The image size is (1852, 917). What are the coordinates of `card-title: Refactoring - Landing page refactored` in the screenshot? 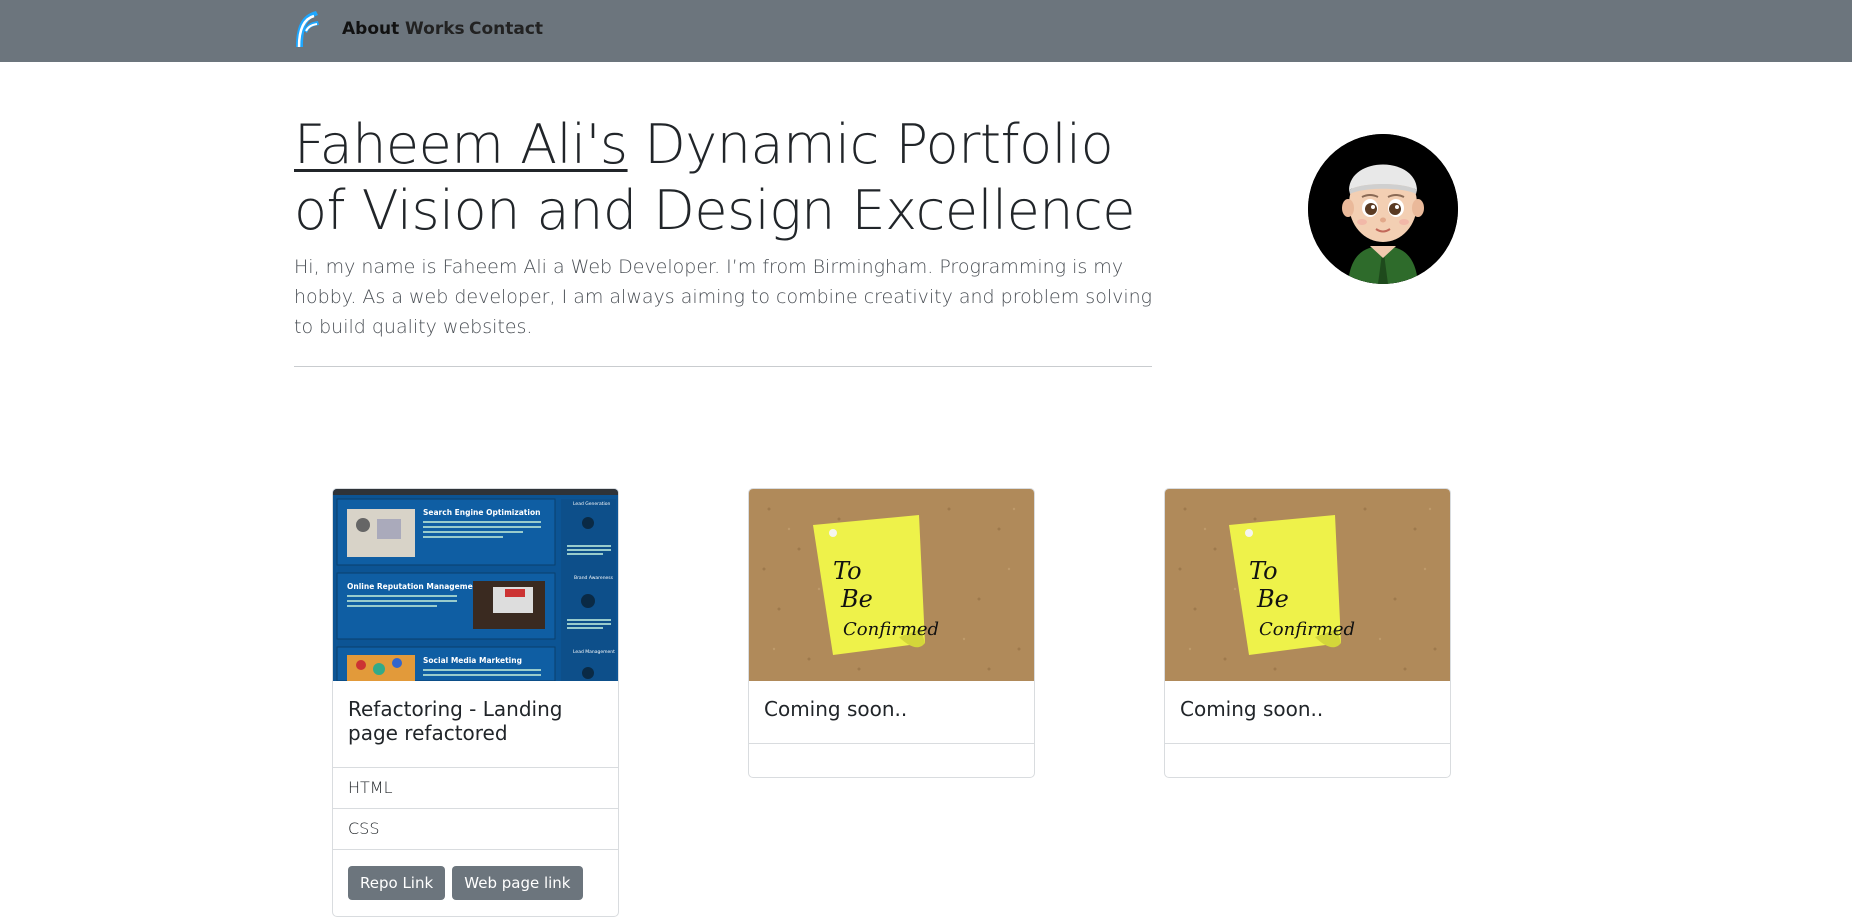 It's located at (455, 721).